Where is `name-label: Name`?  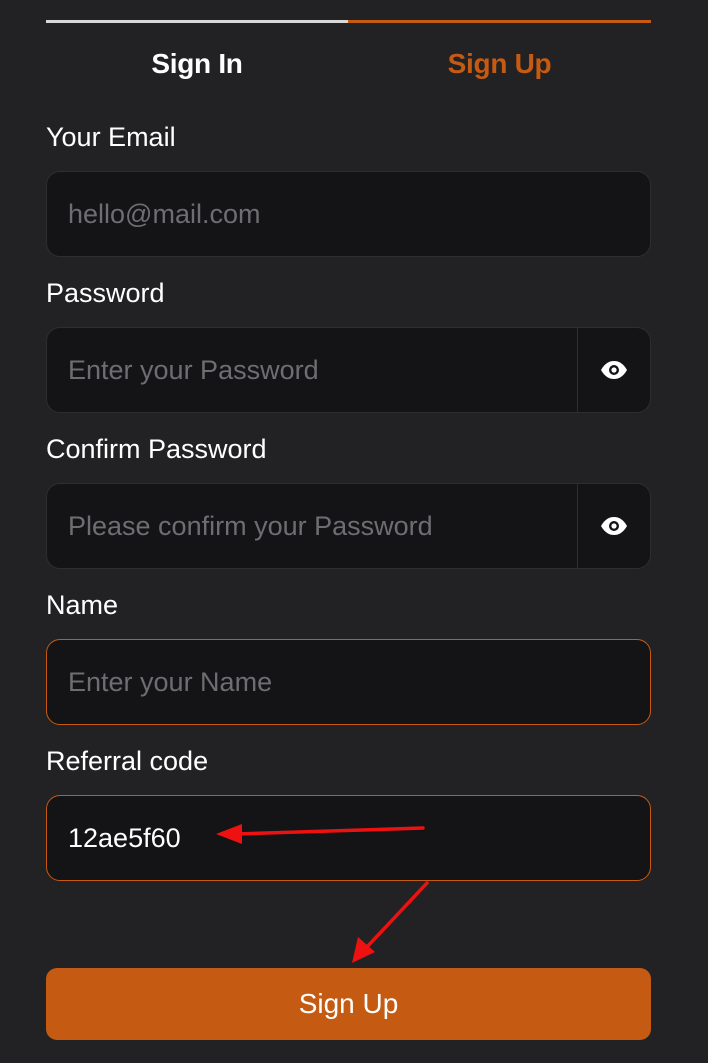 name-label: Name is located at coordinates (82, 605).